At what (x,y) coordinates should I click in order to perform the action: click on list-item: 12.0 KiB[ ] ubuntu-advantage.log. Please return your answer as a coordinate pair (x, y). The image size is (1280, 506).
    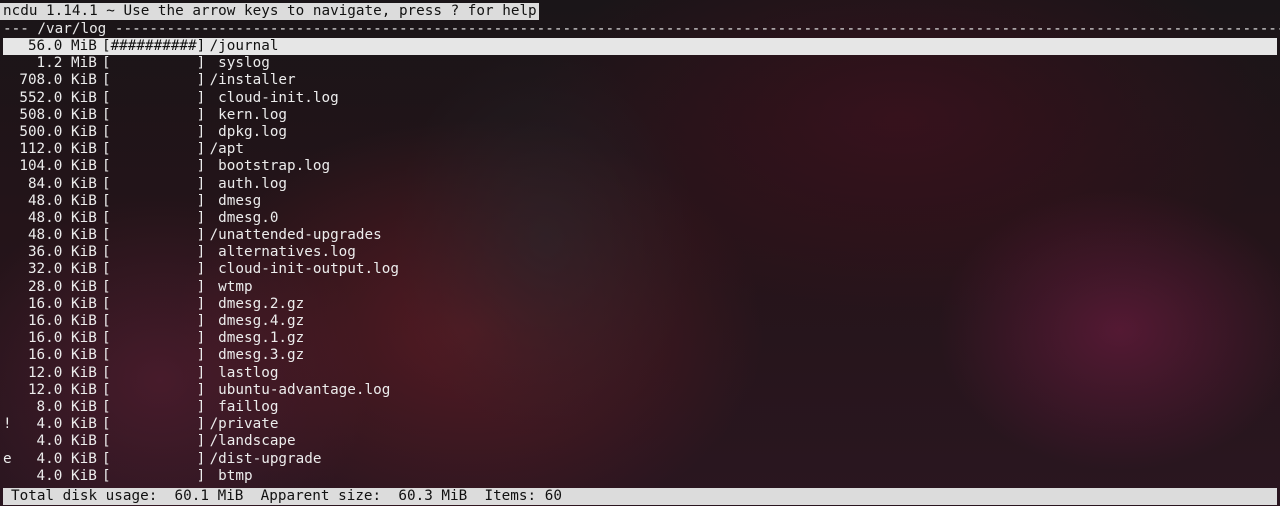
    Looking at the image, I should click on (640, 390).